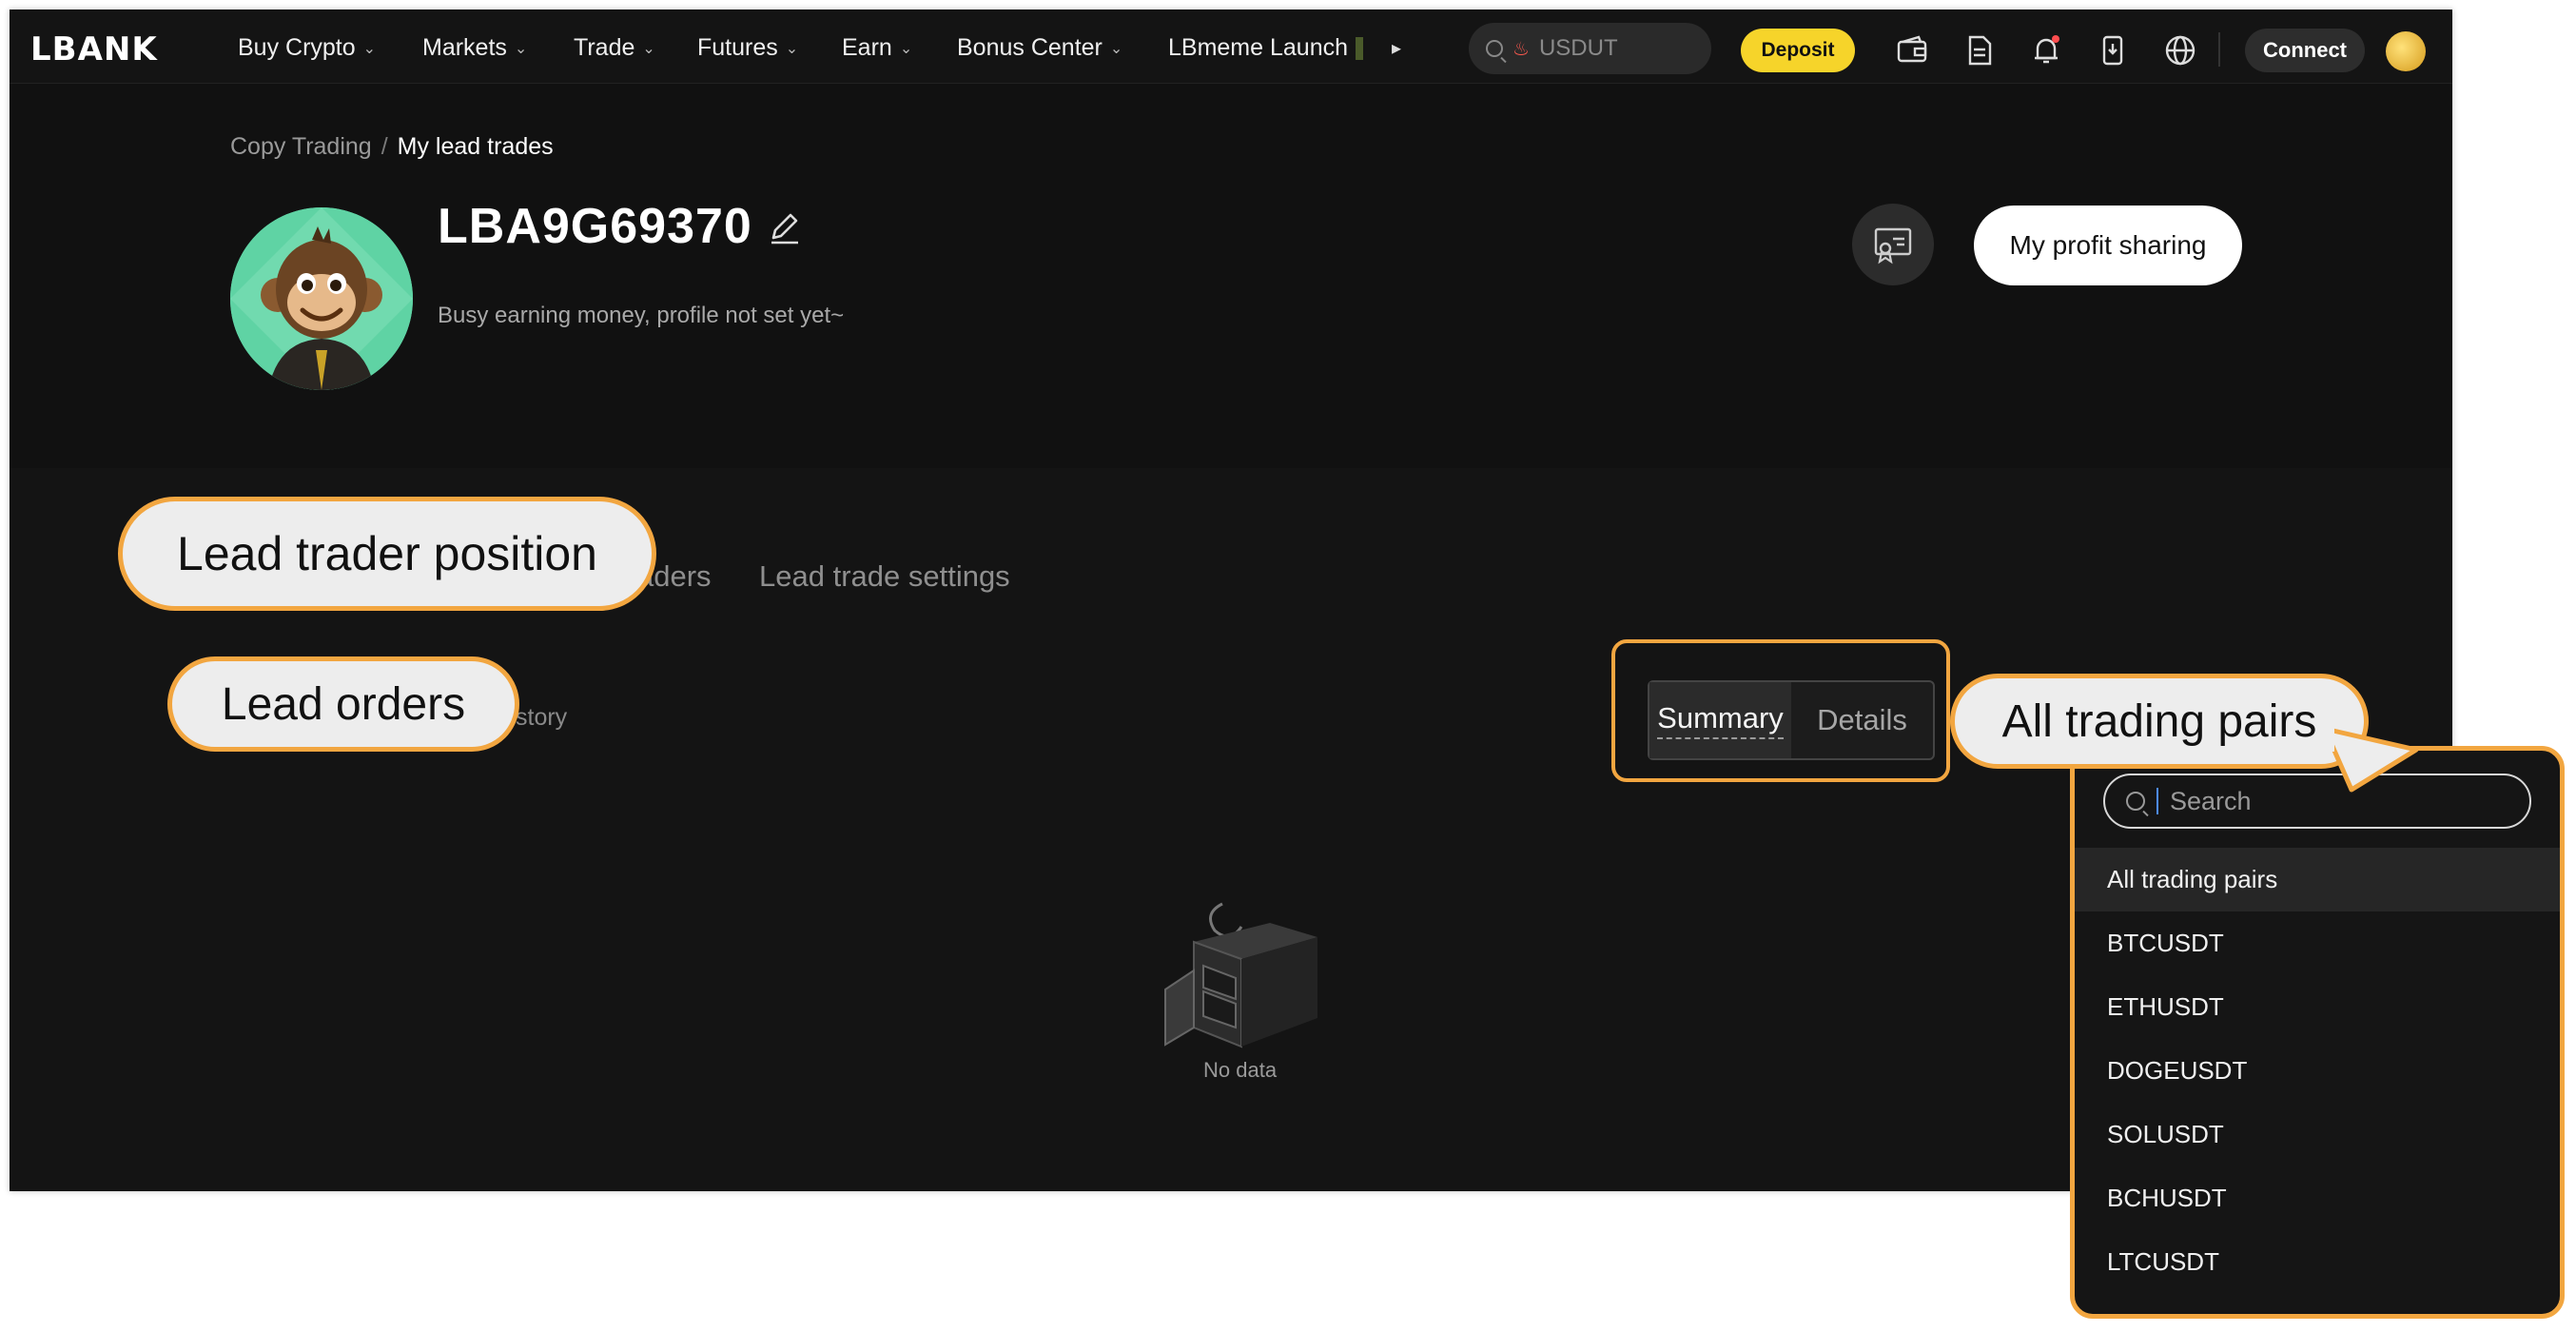 This screenshot has height=1332, width=2576. I want to click on pair-option-solusdt: SOLUSDT, so click(2317, 1134).